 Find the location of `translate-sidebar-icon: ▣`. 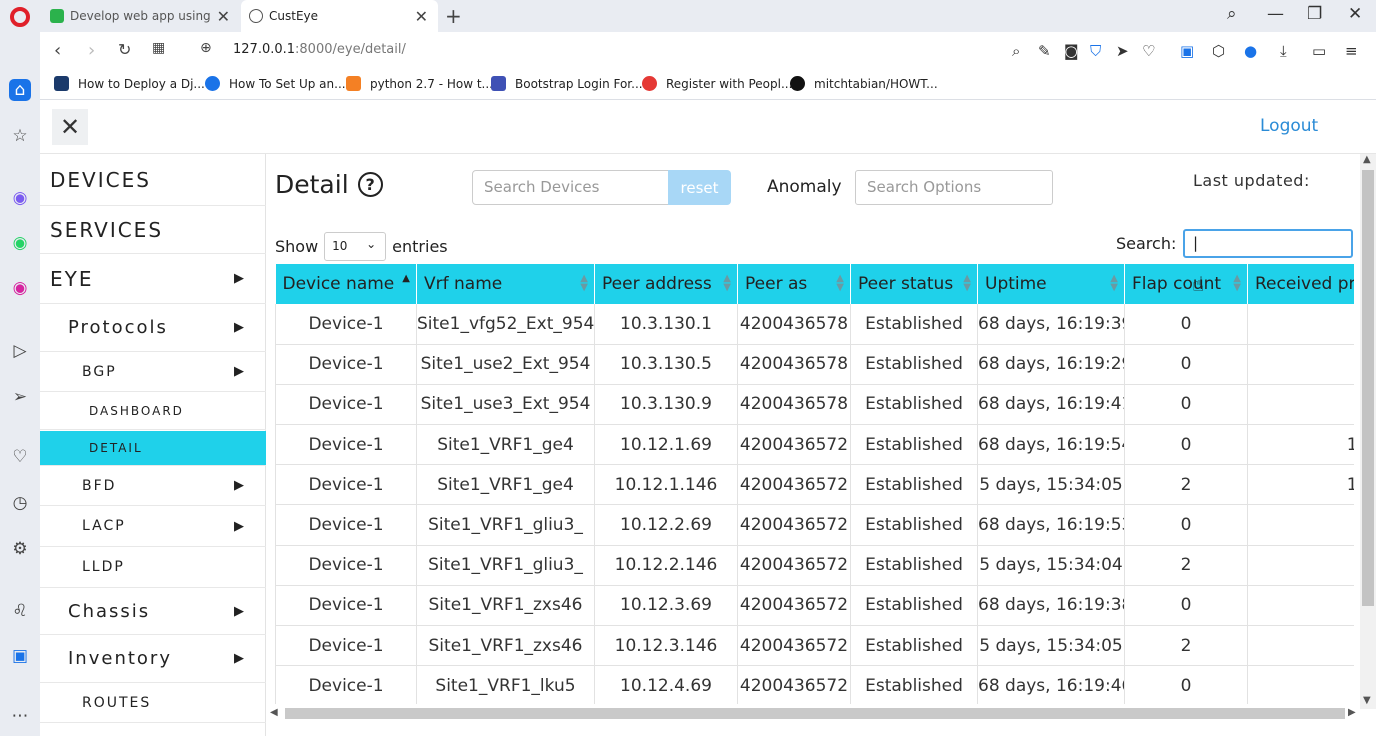

translate-sidebar-icon: ▣ is located at coordinates (20, 656).